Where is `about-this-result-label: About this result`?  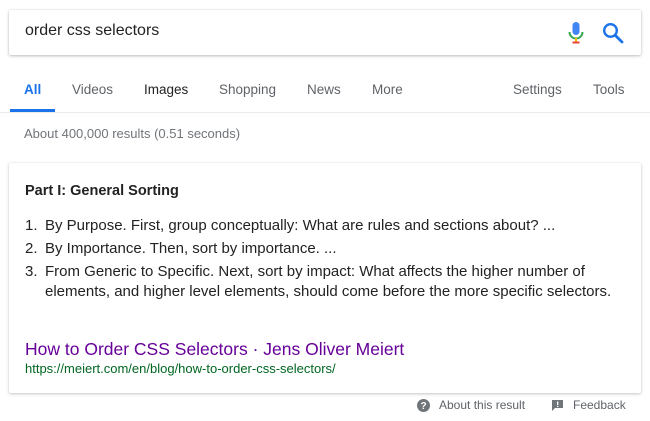 about-this-result-label: About this result is located at coordinates (482, 405).